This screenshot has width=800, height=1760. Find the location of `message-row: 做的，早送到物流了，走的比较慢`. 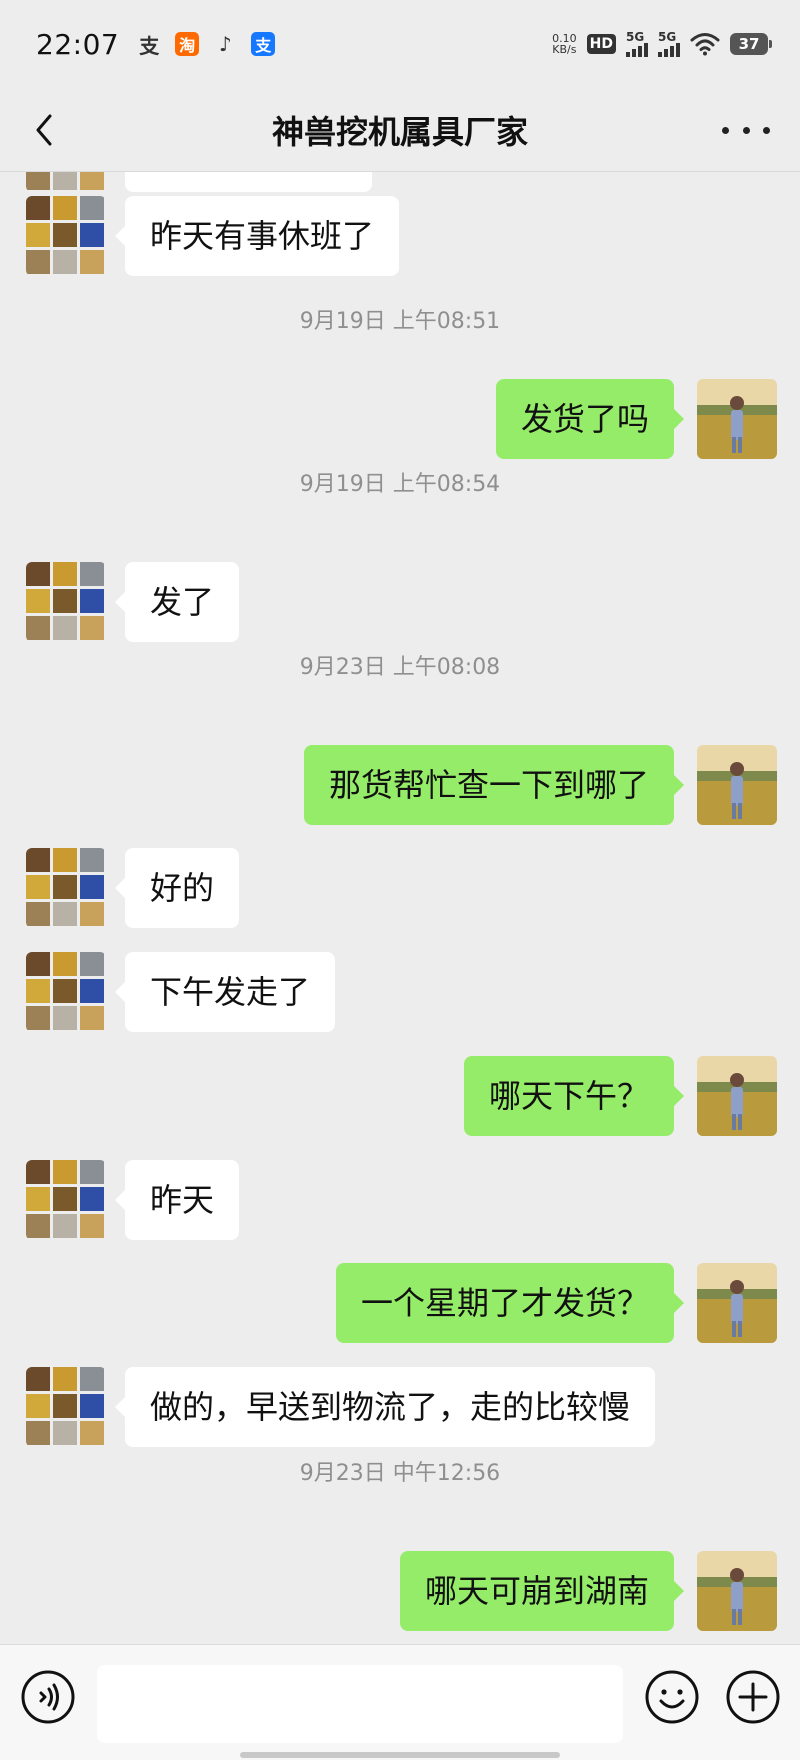

message-row: 做的，早送到物流了，走的比较慢 is located at coordinates (400, 1407).